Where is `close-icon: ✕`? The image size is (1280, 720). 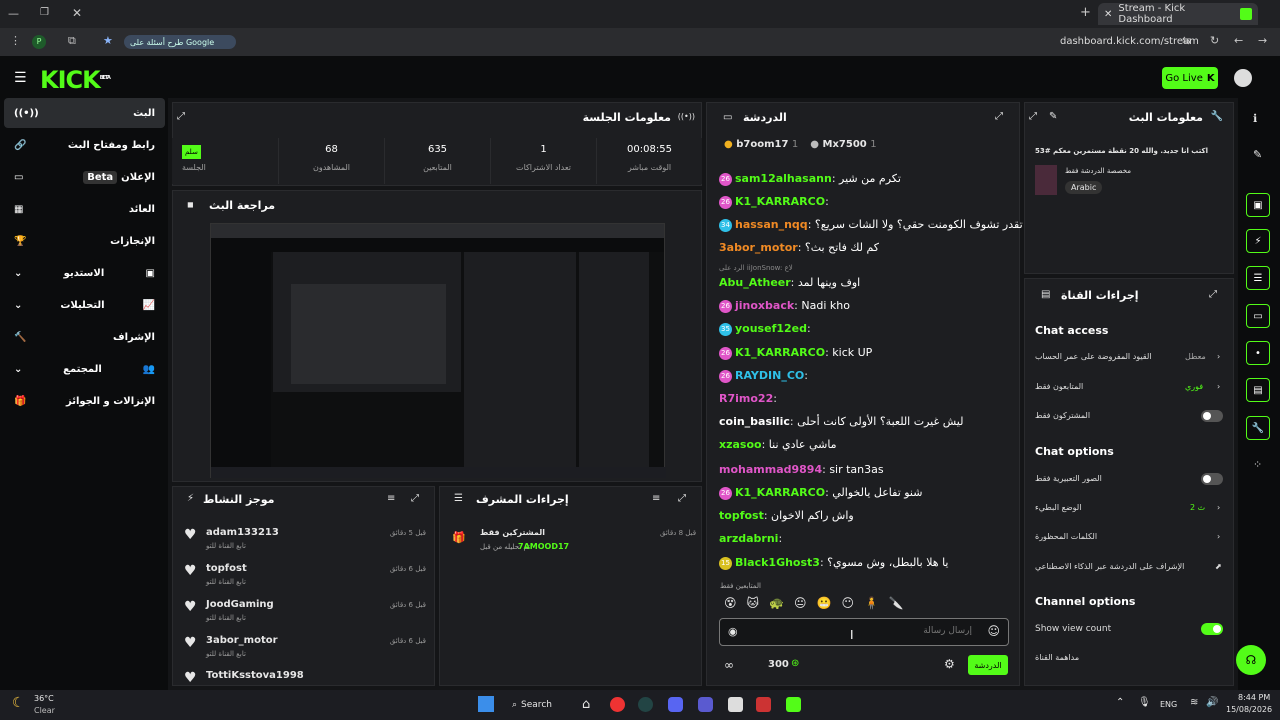 close-icon: ✕ is located at coordinates (77, 13).